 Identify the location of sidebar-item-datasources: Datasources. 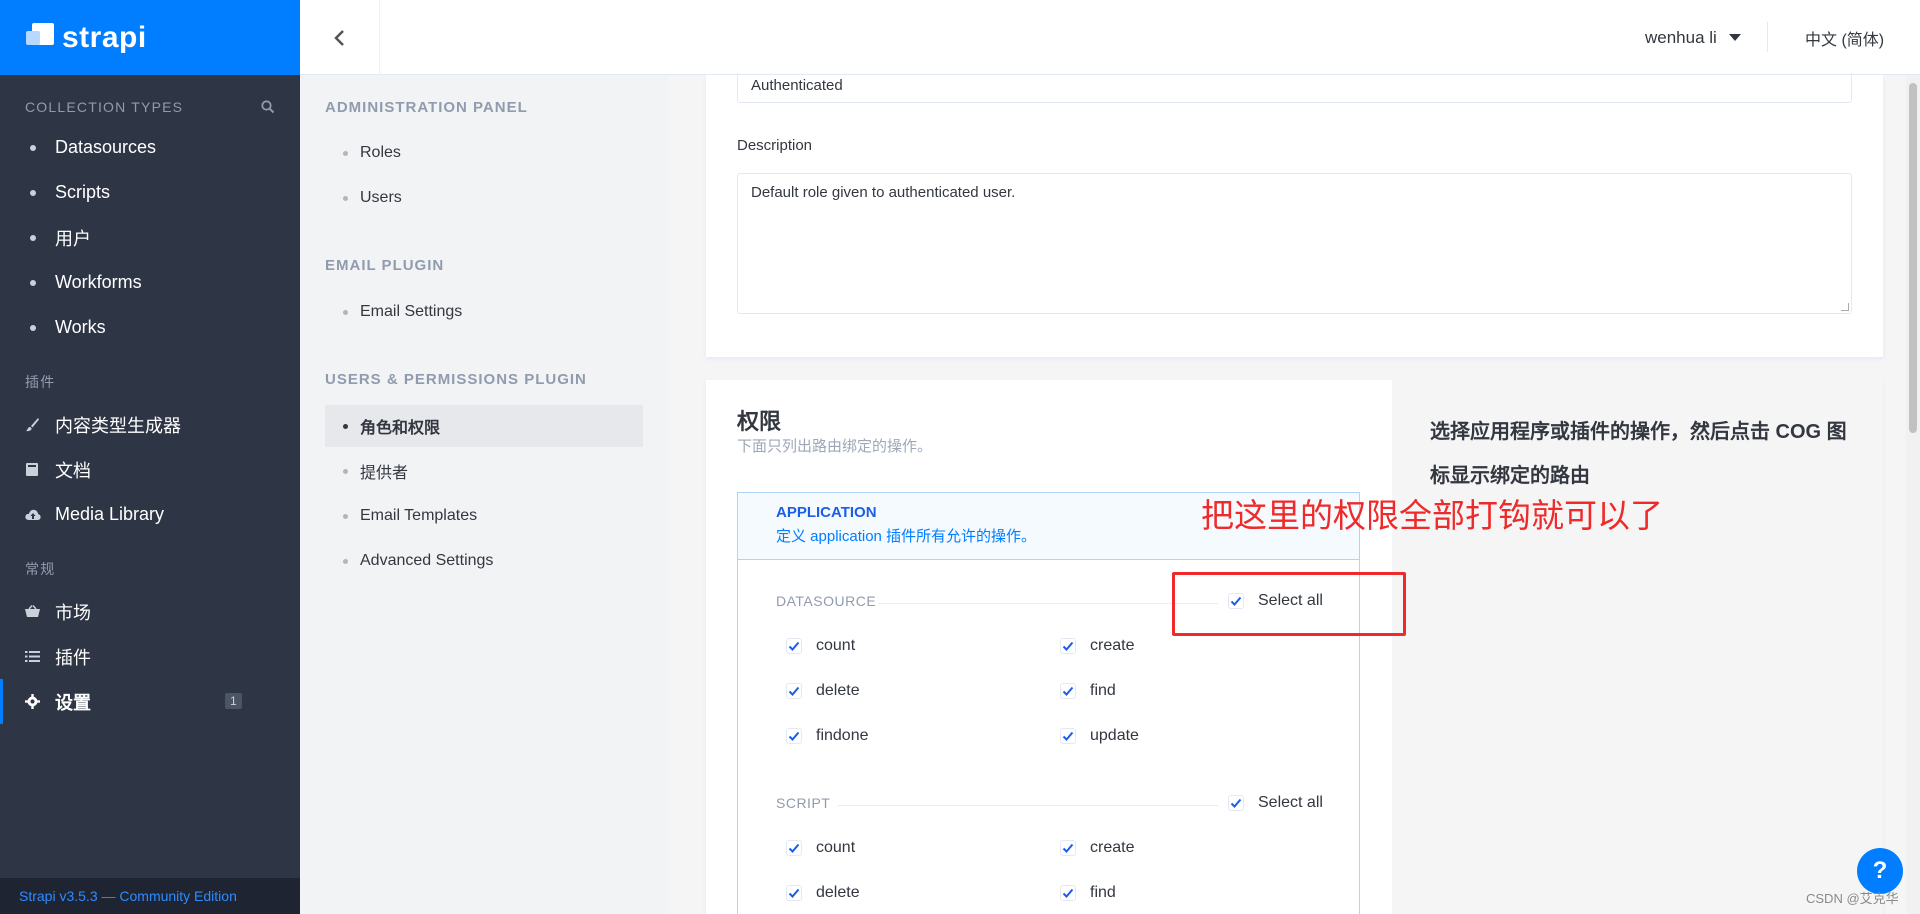
(150, 147).